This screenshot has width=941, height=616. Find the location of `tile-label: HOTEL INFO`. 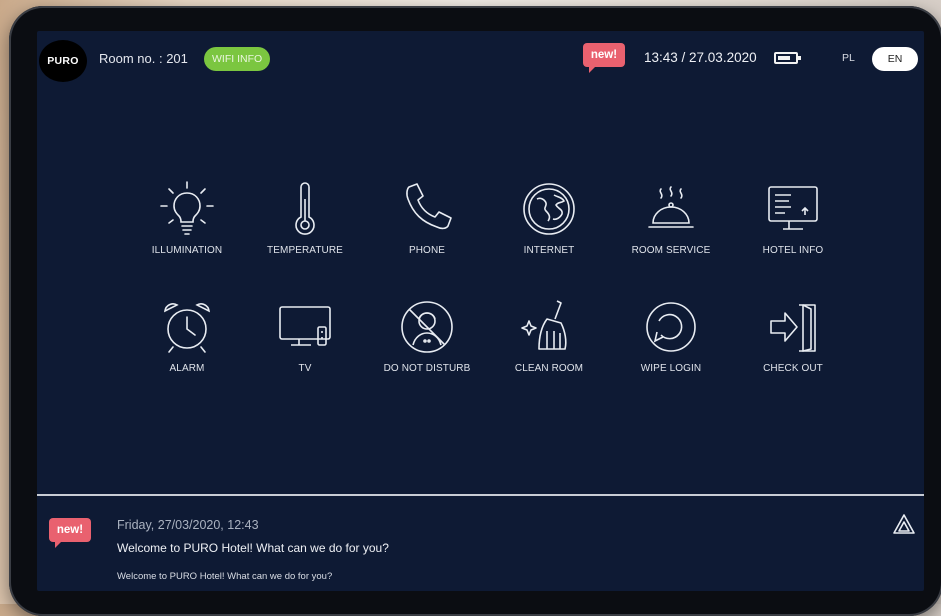

tile-label: HOTEL INFO is located at coordinates (793, 250).